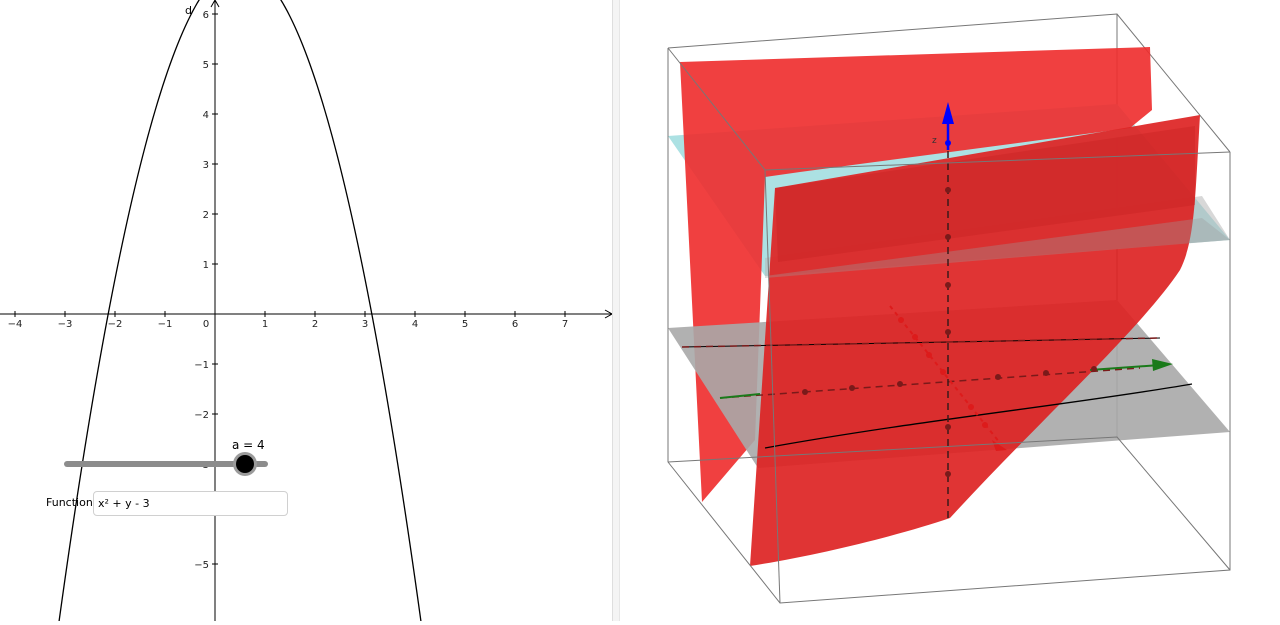 The height and width of the screenshot is (625, 1280). Describe the element at coordinates (165, 324) in the screenshot. I see `x-tick-label: −1` at that location.